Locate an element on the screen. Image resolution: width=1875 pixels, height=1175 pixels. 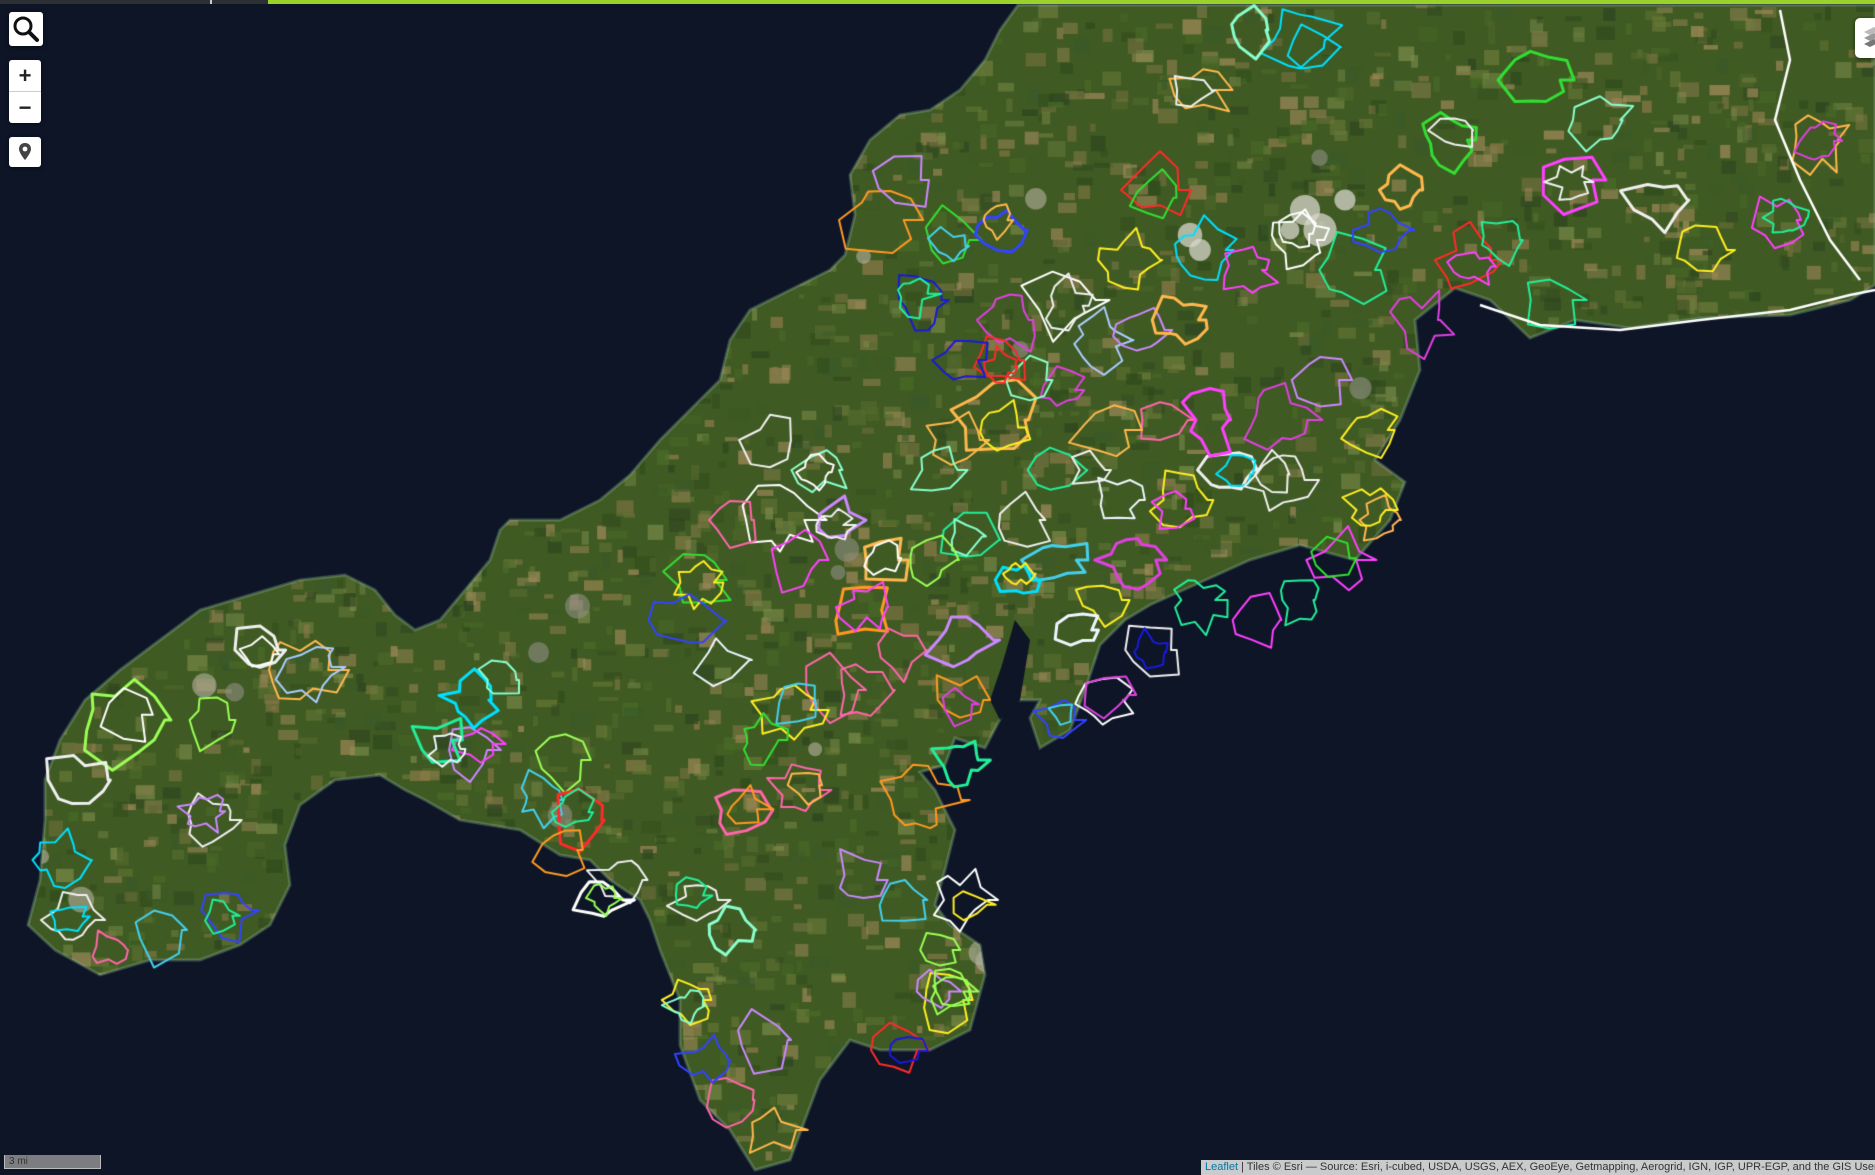
search-icon is located at coordinates (26, 29).